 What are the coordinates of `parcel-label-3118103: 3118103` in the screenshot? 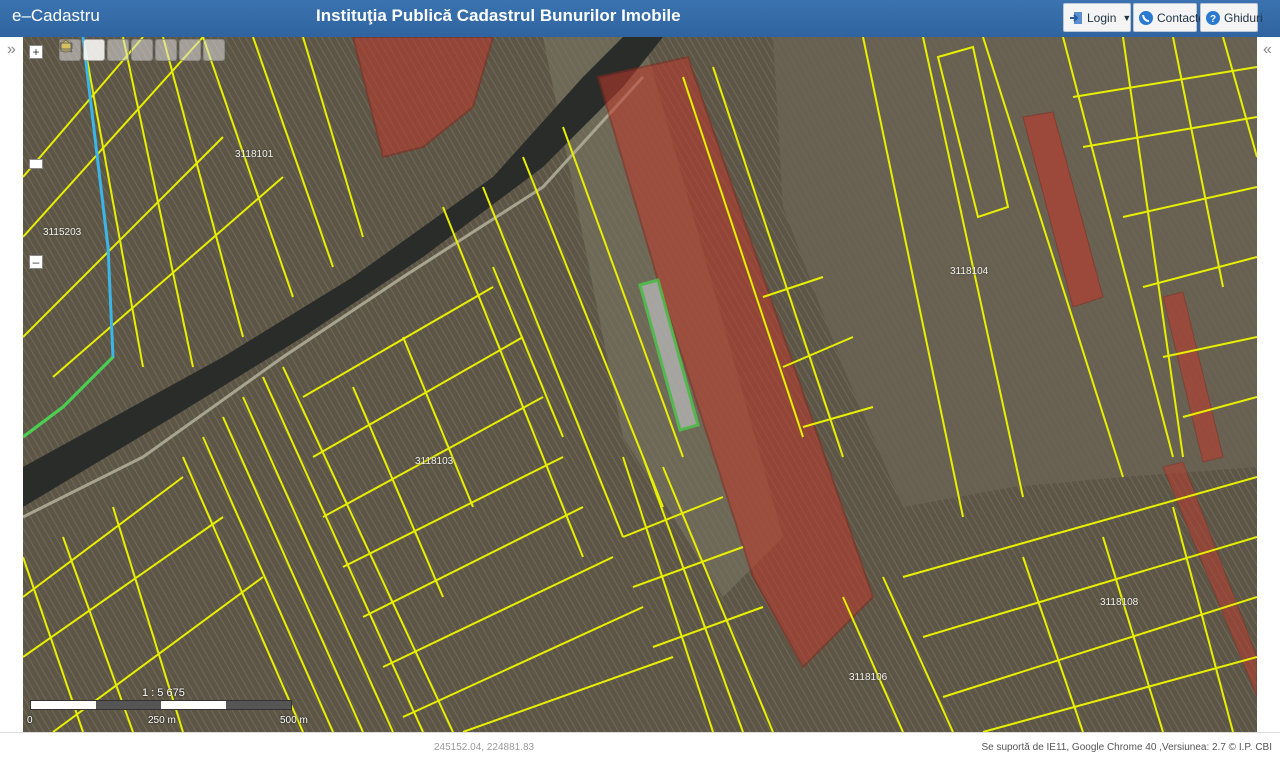 It's located at (434, 461).